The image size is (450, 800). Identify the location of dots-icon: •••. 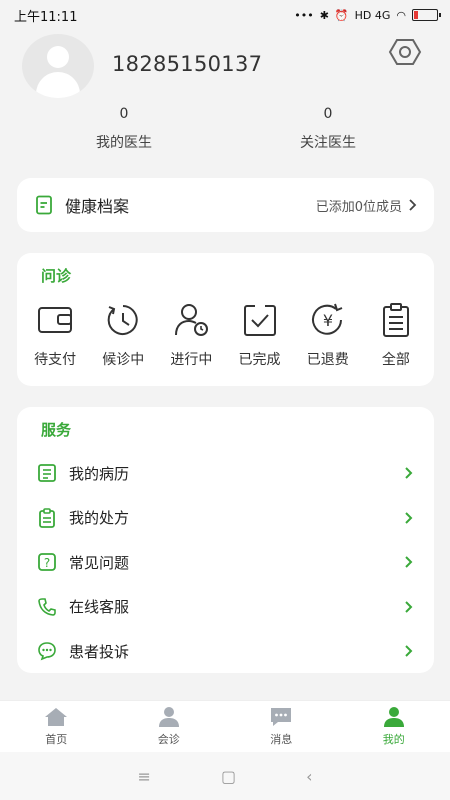
(304, 15).